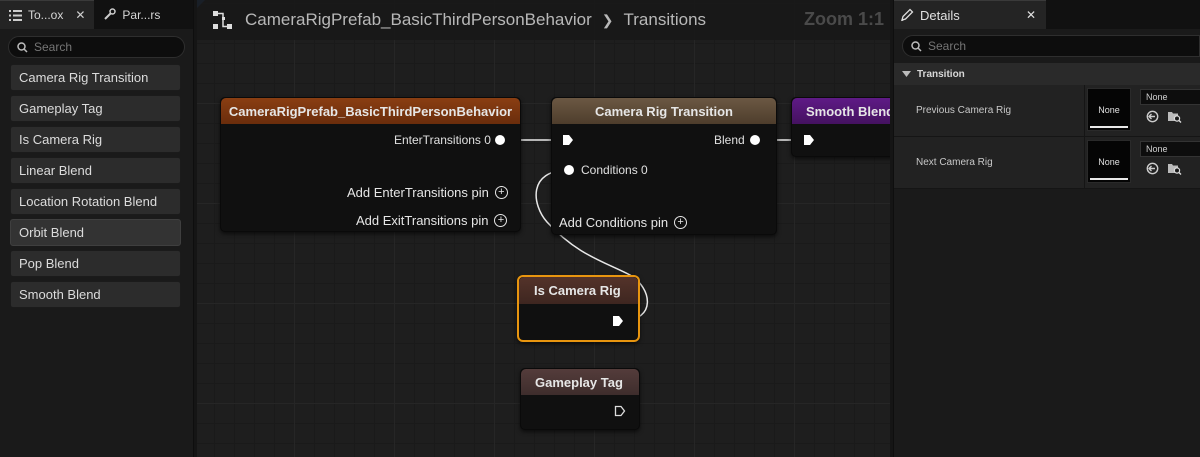 The image size is (1200, 457). What do you see at coordinates (1047, 14) in the screenshot?
I see `details-tab-bar: Details ✕` at bounding box center [1047, 14].